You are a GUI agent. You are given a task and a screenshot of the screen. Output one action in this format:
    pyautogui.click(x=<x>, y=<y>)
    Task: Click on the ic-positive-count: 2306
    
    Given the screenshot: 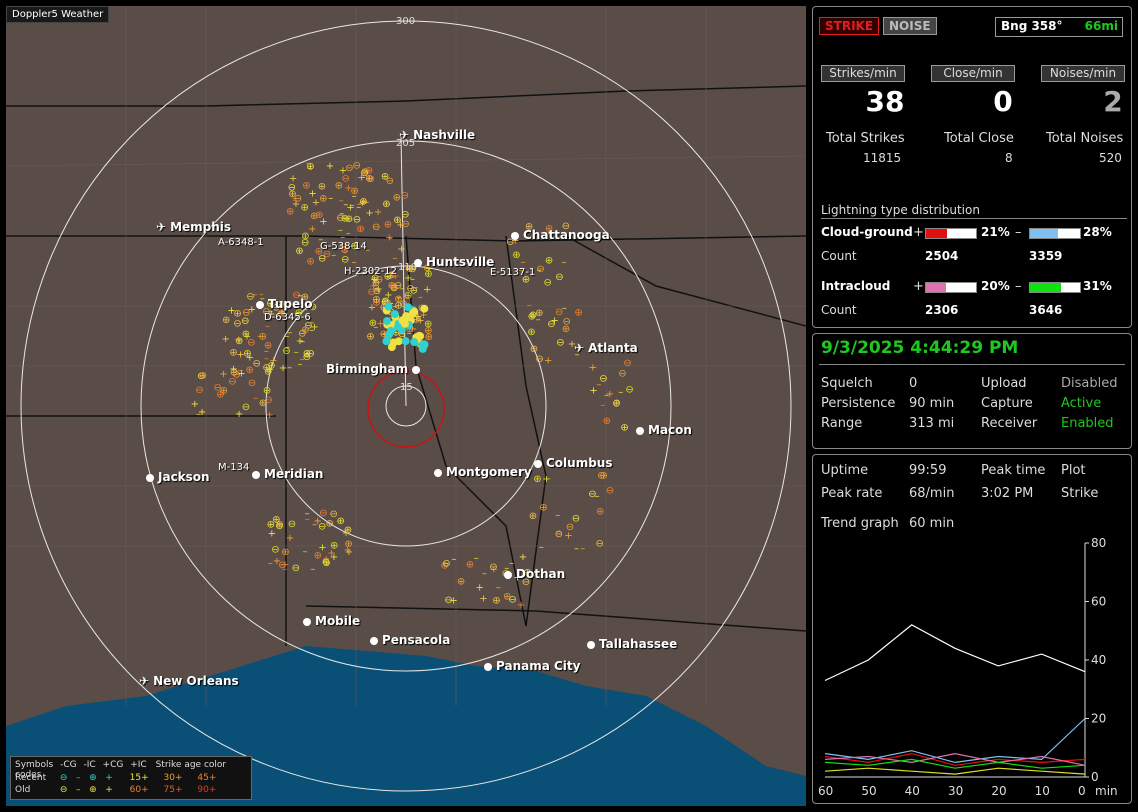 What is the action you would take?
    pyautogui.click(x=942, y=310)
    